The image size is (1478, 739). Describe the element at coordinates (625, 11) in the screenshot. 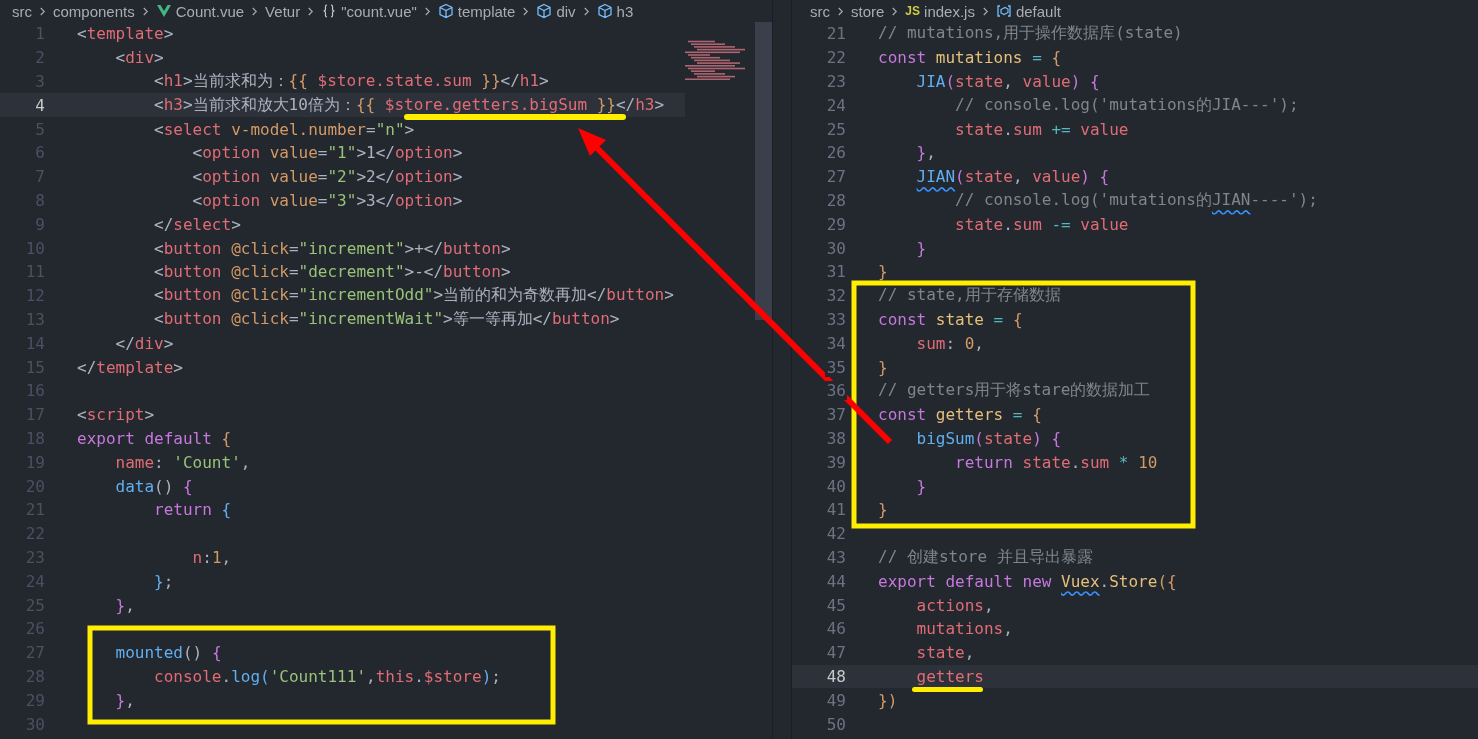

I see `breadcrumb-item: h3` at that location.